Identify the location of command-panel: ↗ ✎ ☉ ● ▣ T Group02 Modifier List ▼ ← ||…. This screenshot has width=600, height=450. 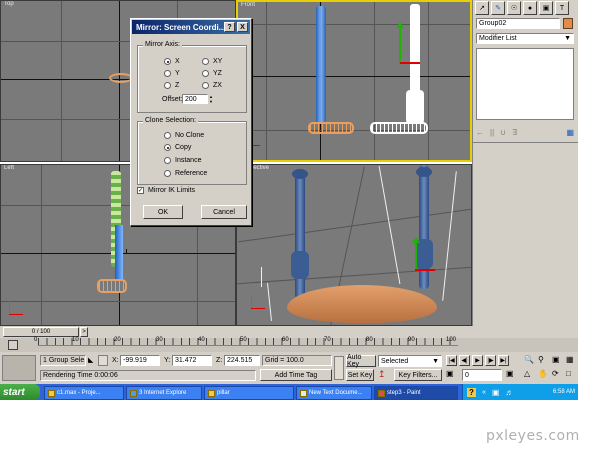
(525, 163).